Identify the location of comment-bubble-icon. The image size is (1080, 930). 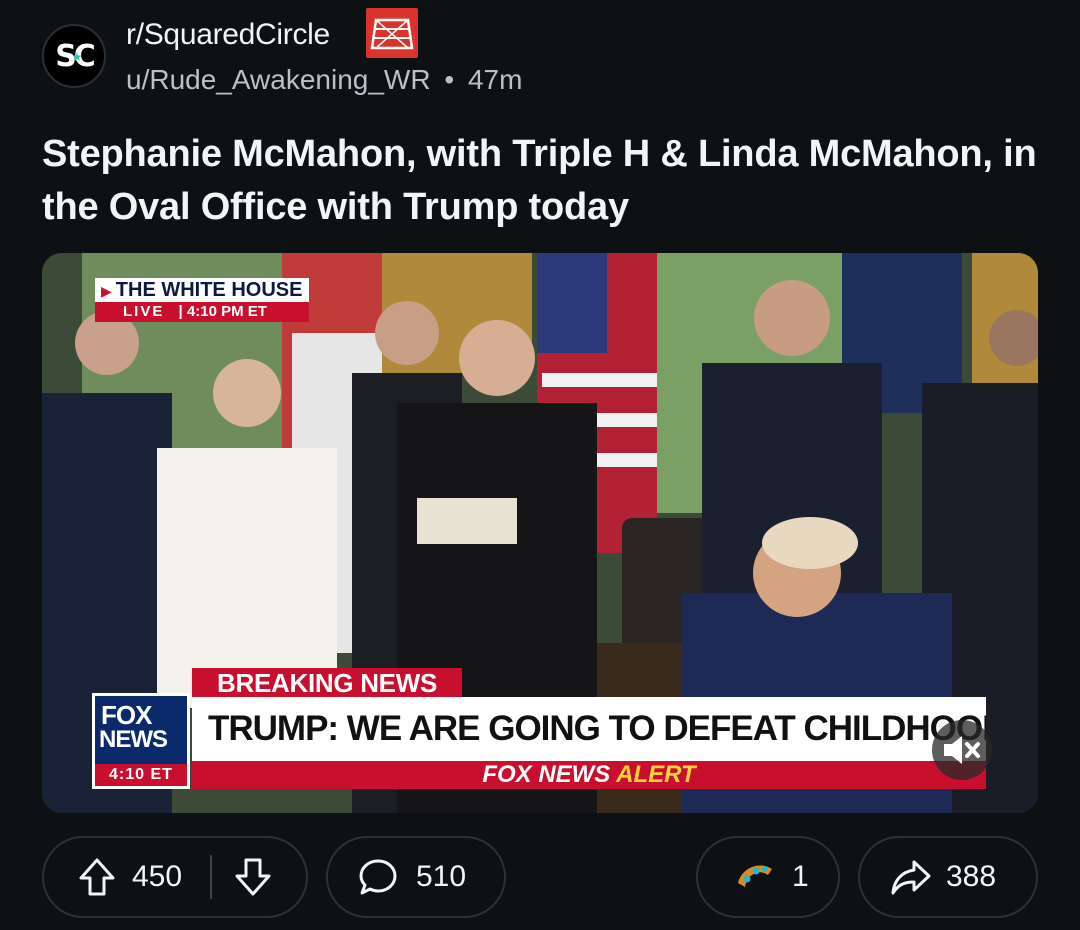
(378, 877).